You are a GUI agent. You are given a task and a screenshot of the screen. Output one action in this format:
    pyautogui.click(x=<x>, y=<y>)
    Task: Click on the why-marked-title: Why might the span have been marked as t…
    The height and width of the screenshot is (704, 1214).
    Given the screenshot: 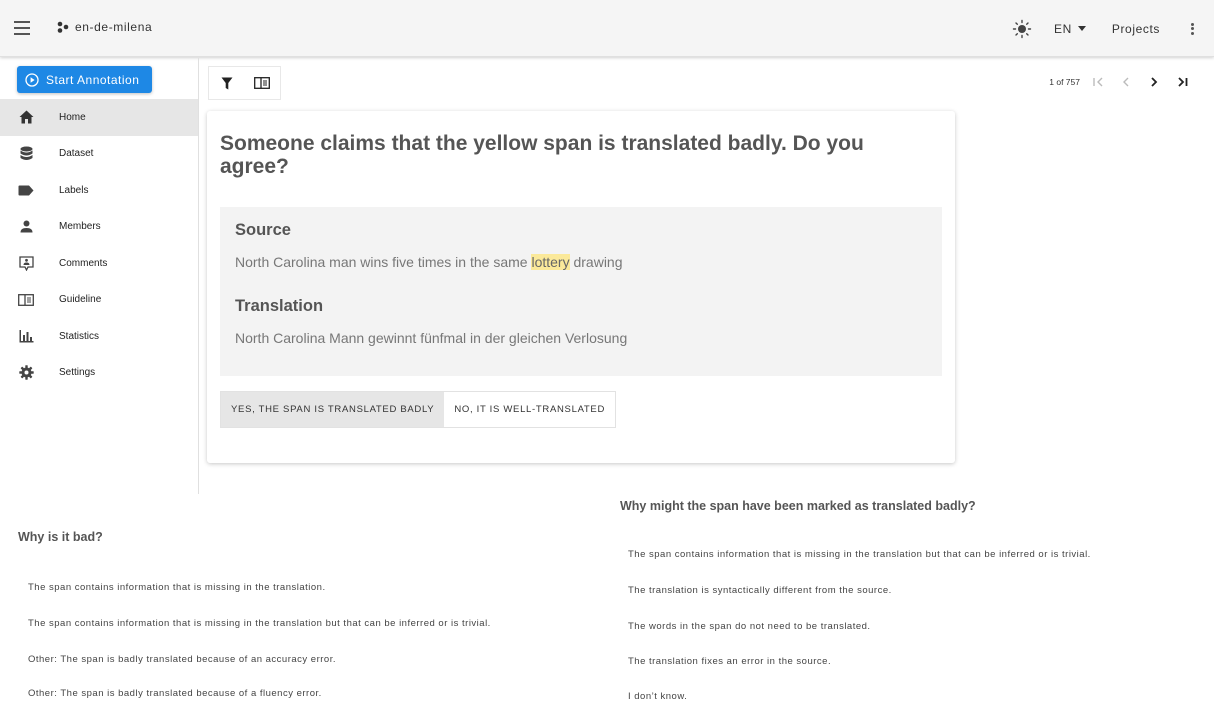 What is the action you would take?
    pyautogui.click(x=798, y=506)
    